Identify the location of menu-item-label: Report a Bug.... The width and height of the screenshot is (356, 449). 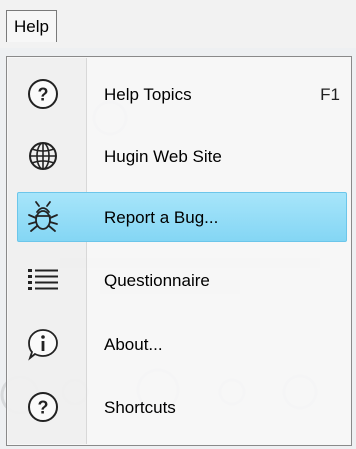
(161, 217).